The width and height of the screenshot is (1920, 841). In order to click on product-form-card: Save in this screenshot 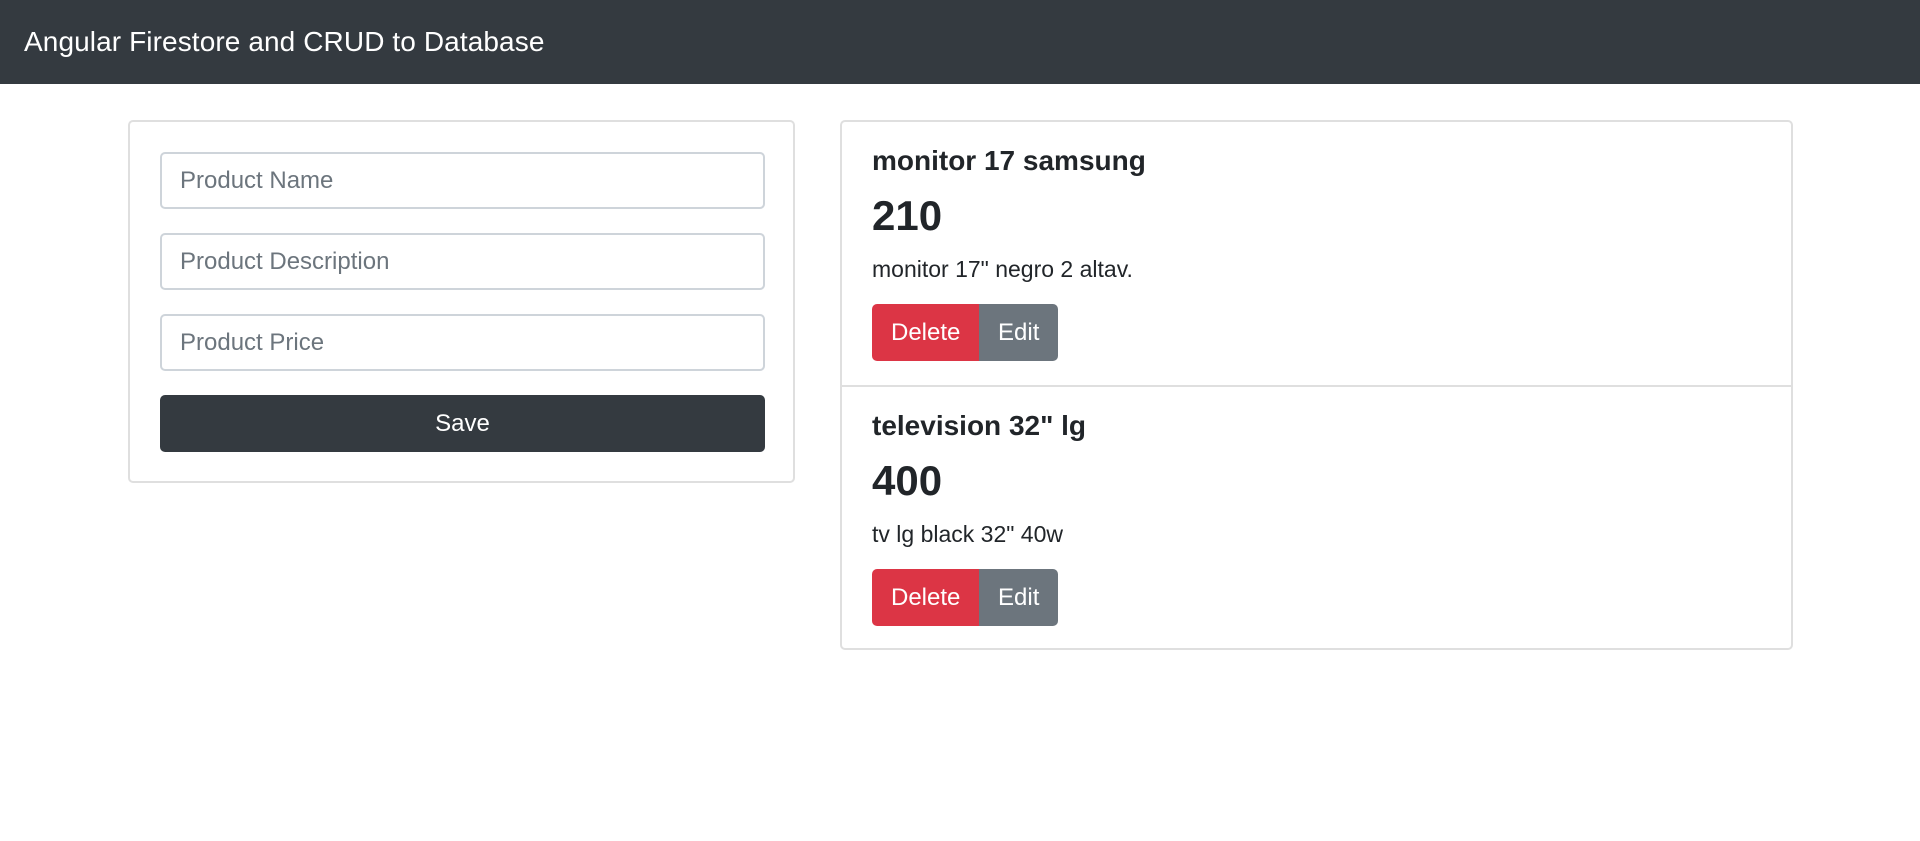, I will do `click(461, 301)`.